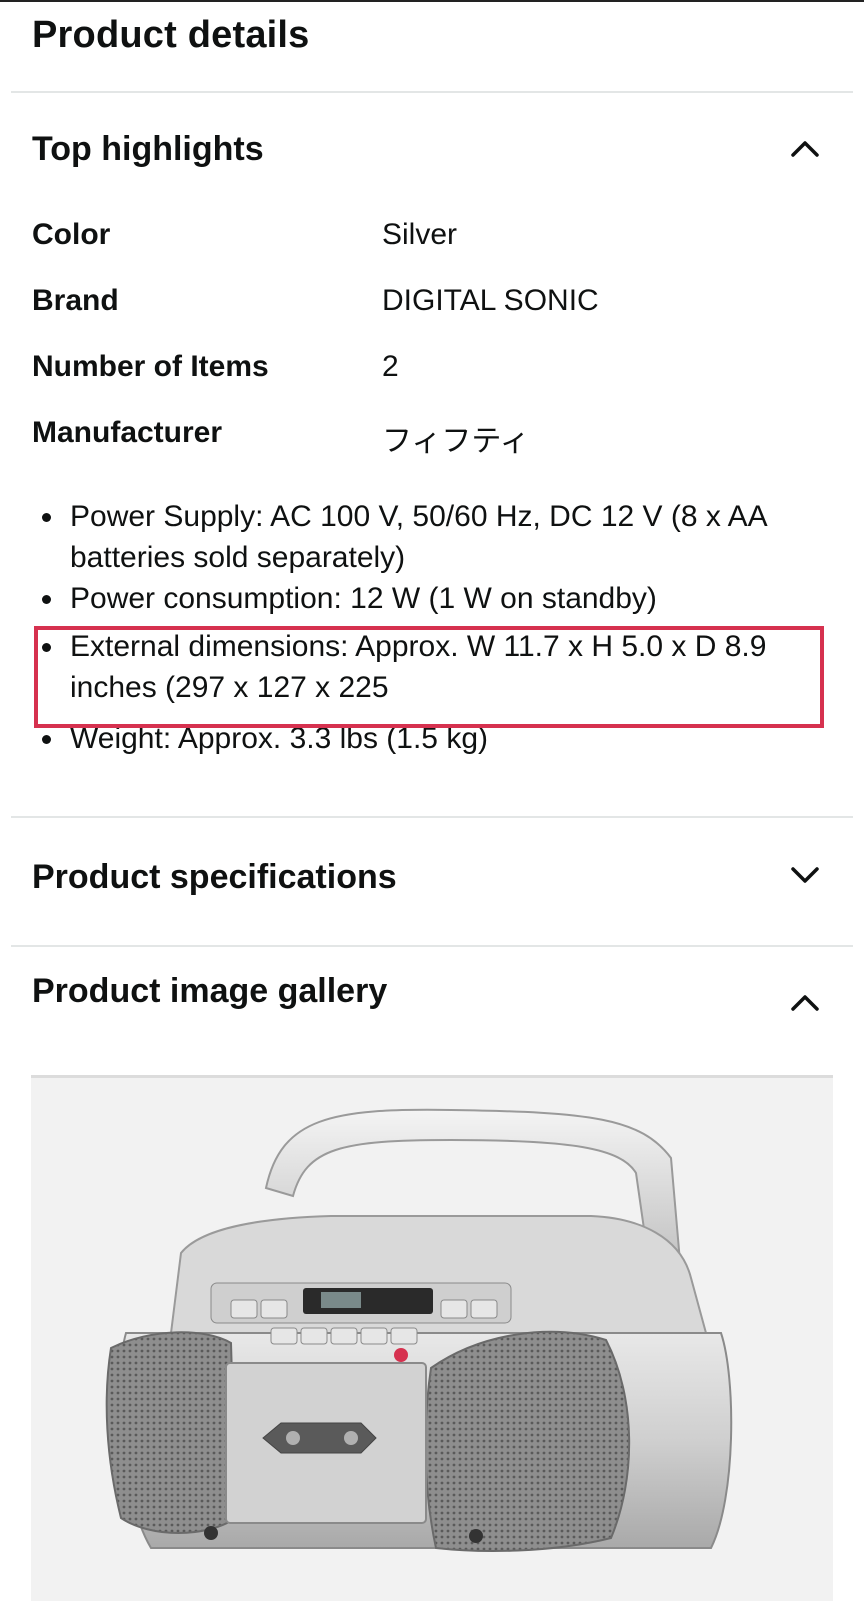  I want to click on attribute-label: Brand, so click(75, 300).